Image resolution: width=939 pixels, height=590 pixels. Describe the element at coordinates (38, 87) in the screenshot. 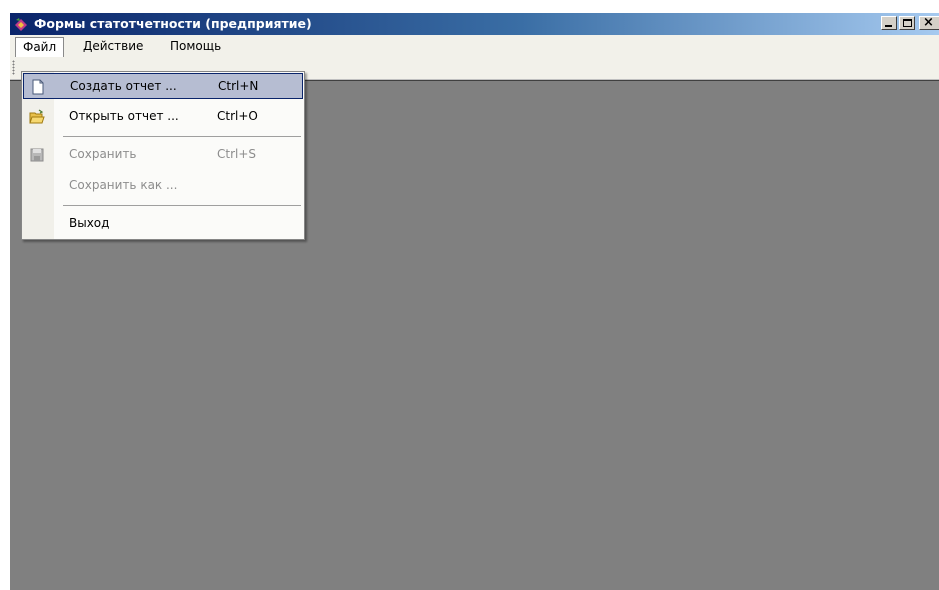

I see `new-document-icon` at that location.